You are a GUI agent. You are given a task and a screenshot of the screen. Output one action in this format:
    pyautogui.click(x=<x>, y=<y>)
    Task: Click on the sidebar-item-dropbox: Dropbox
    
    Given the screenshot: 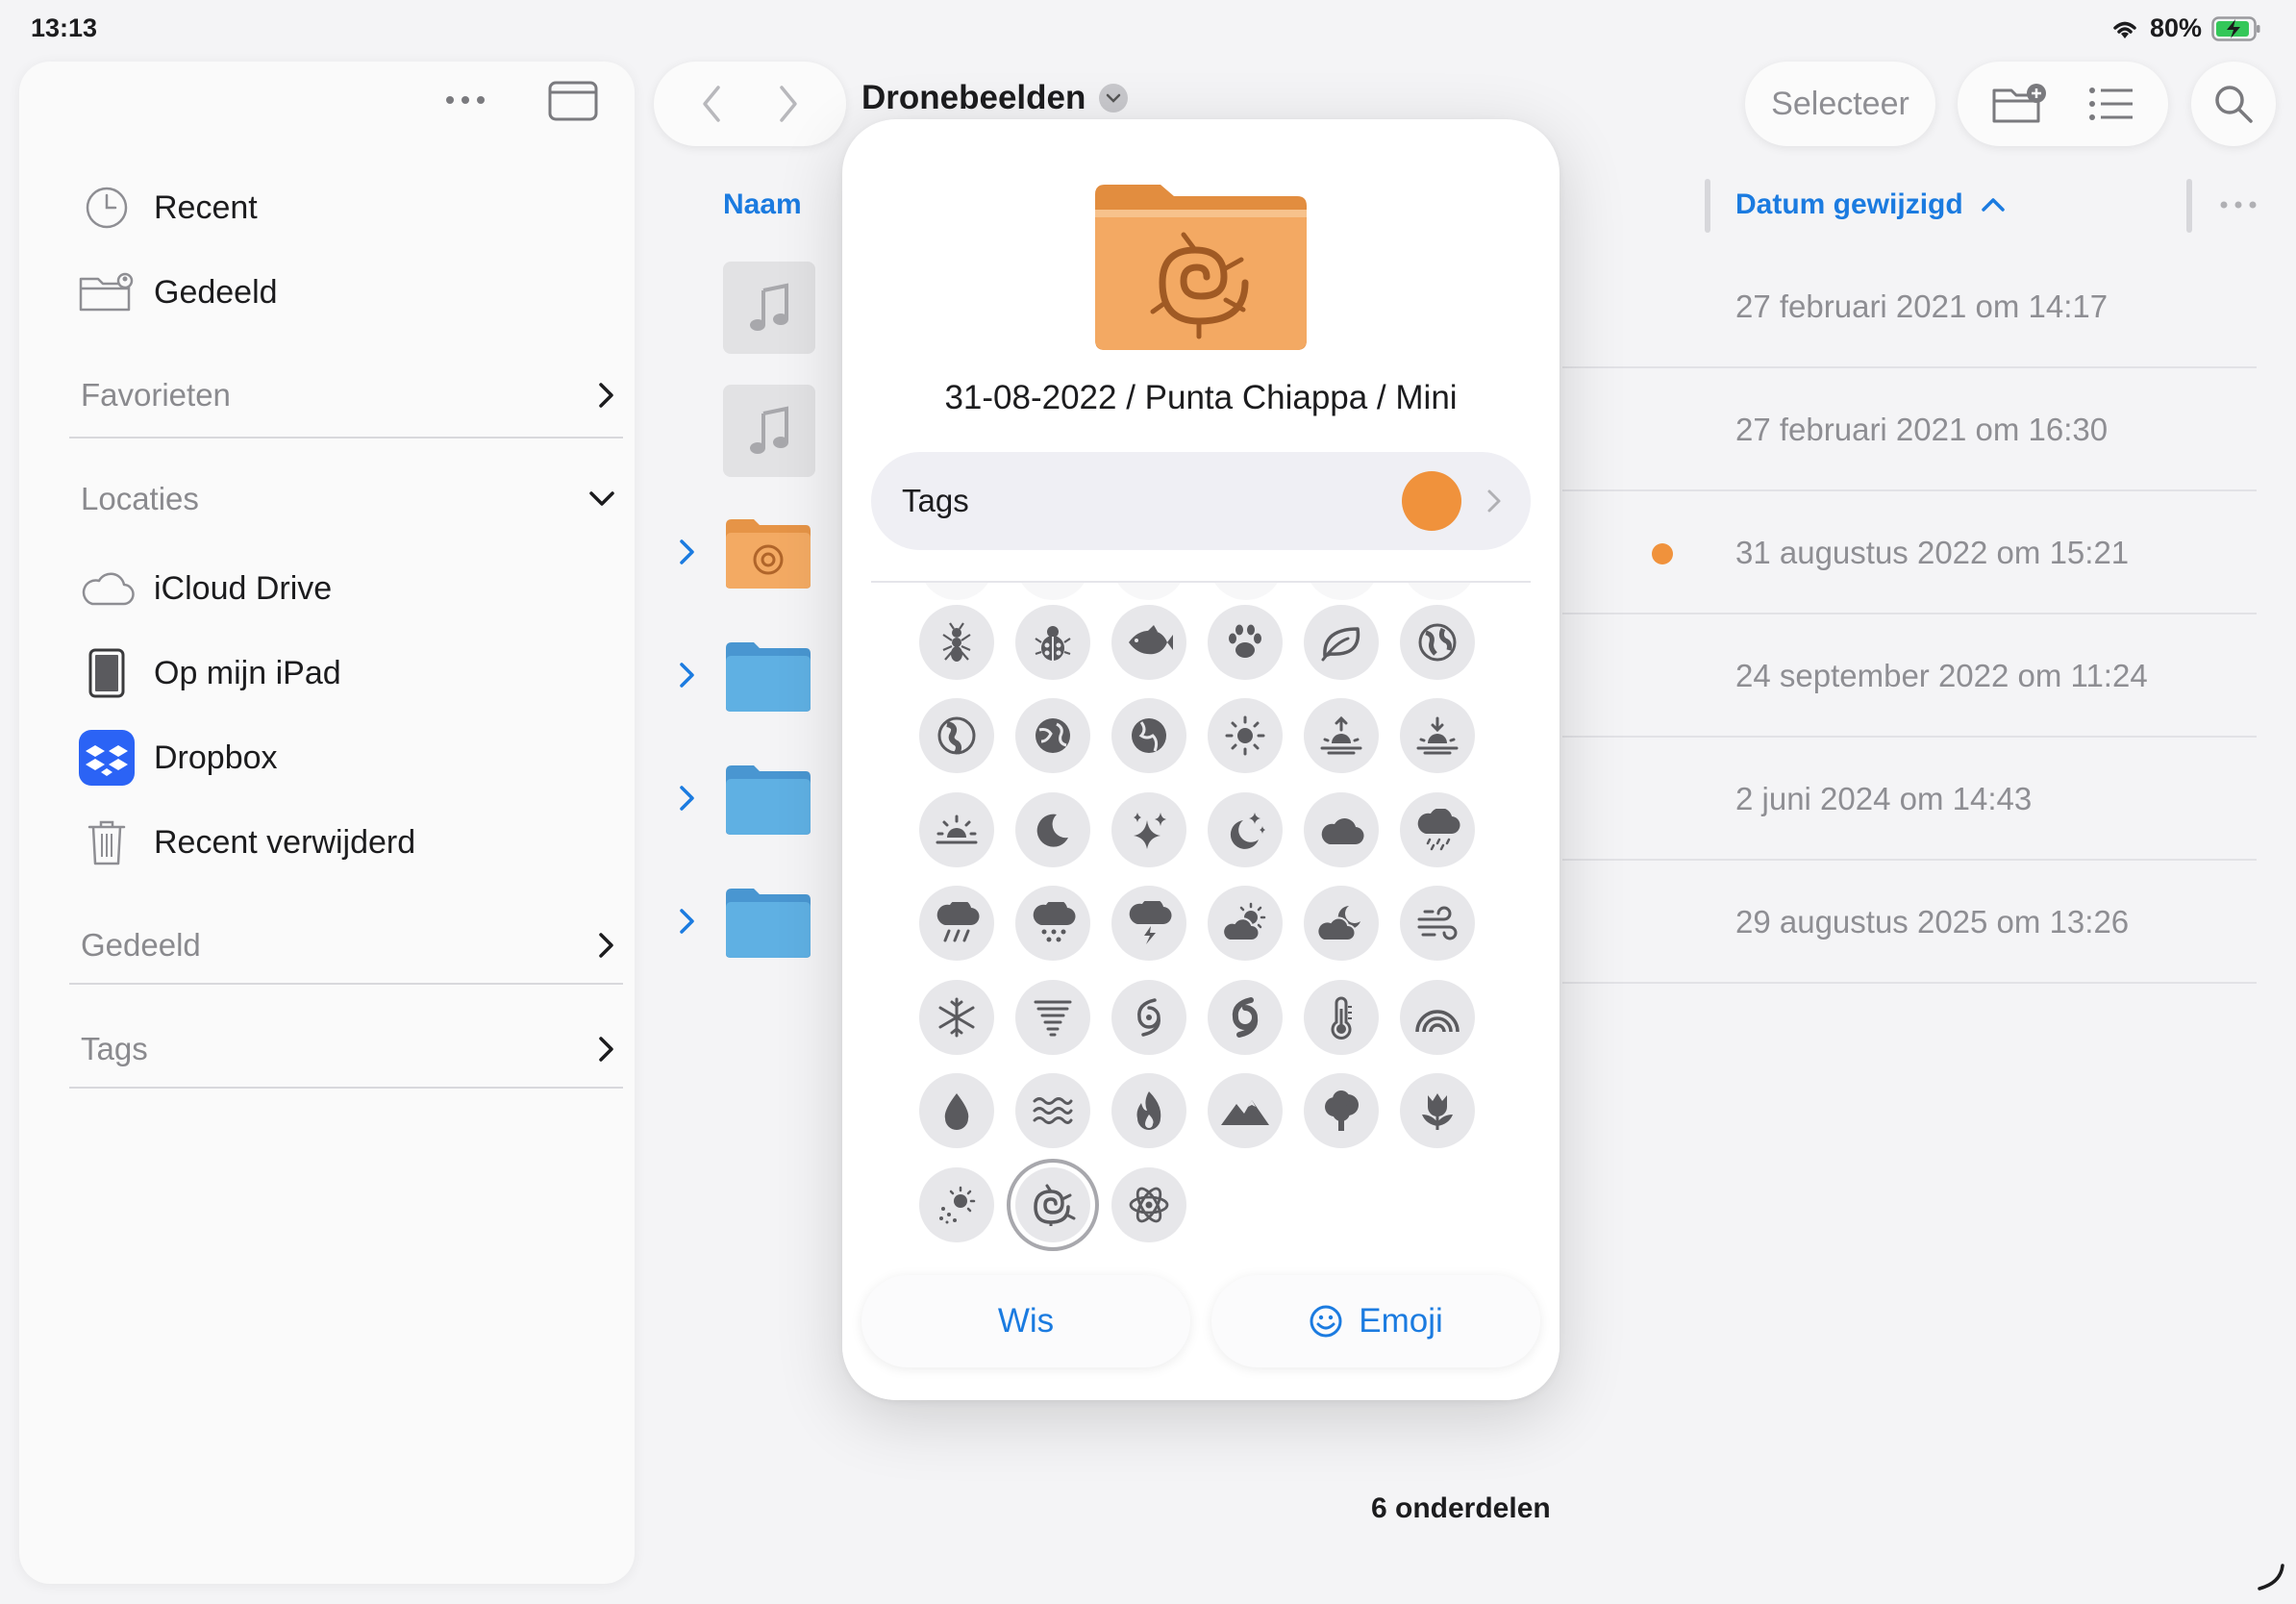 What is the action you would take?
    pyautogui.click(x=178, y=758)
    